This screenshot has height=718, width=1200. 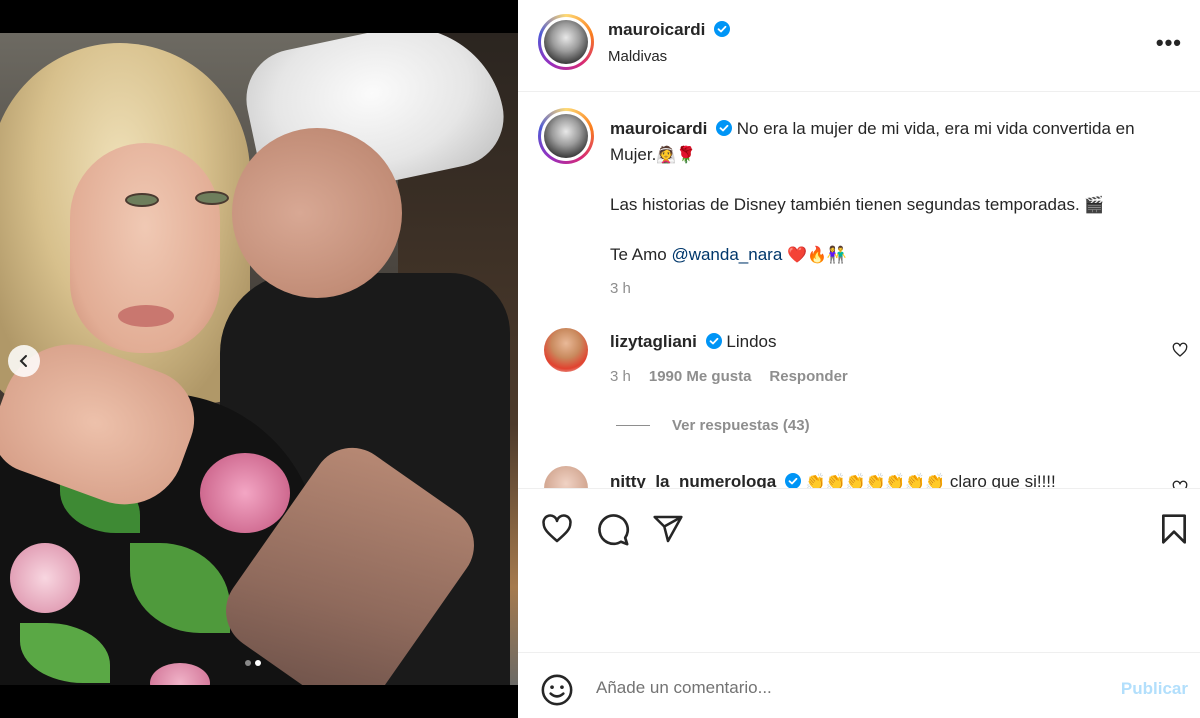 I want to click on caption-author-avatar, so click(x=566, y=136).